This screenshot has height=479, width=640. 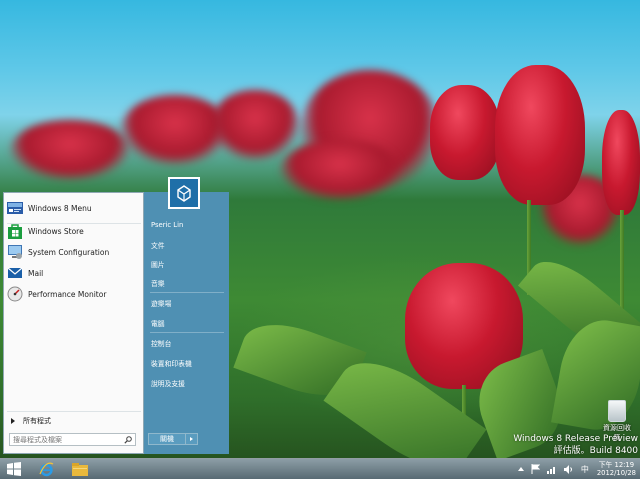 What do you see at coordinates (158, 283) in the screenshot?
I see `place-music: 音樂` at bounding box center [158, 283].